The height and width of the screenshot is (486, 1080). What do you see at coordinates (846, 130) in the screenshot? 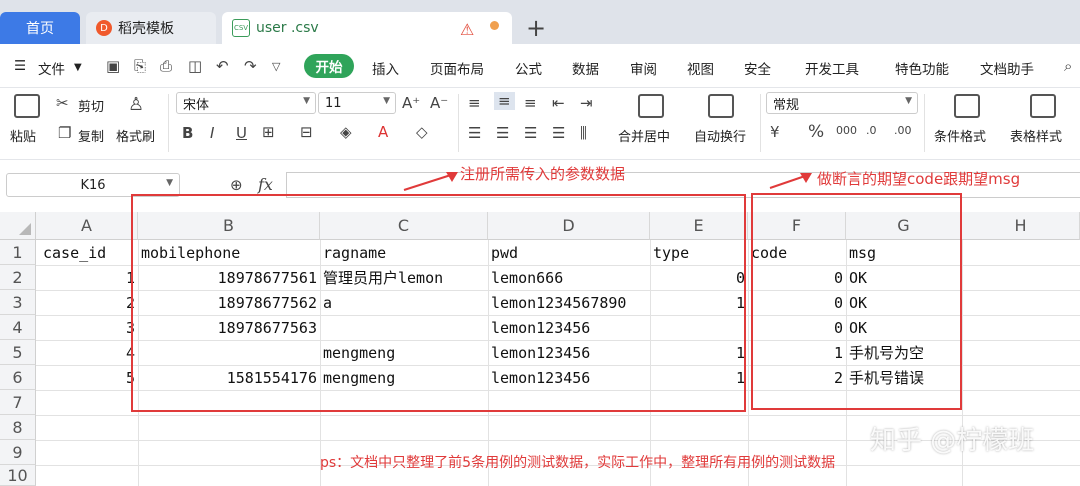
I see `thousands-icon: 000` at bounding box center [846, 130].